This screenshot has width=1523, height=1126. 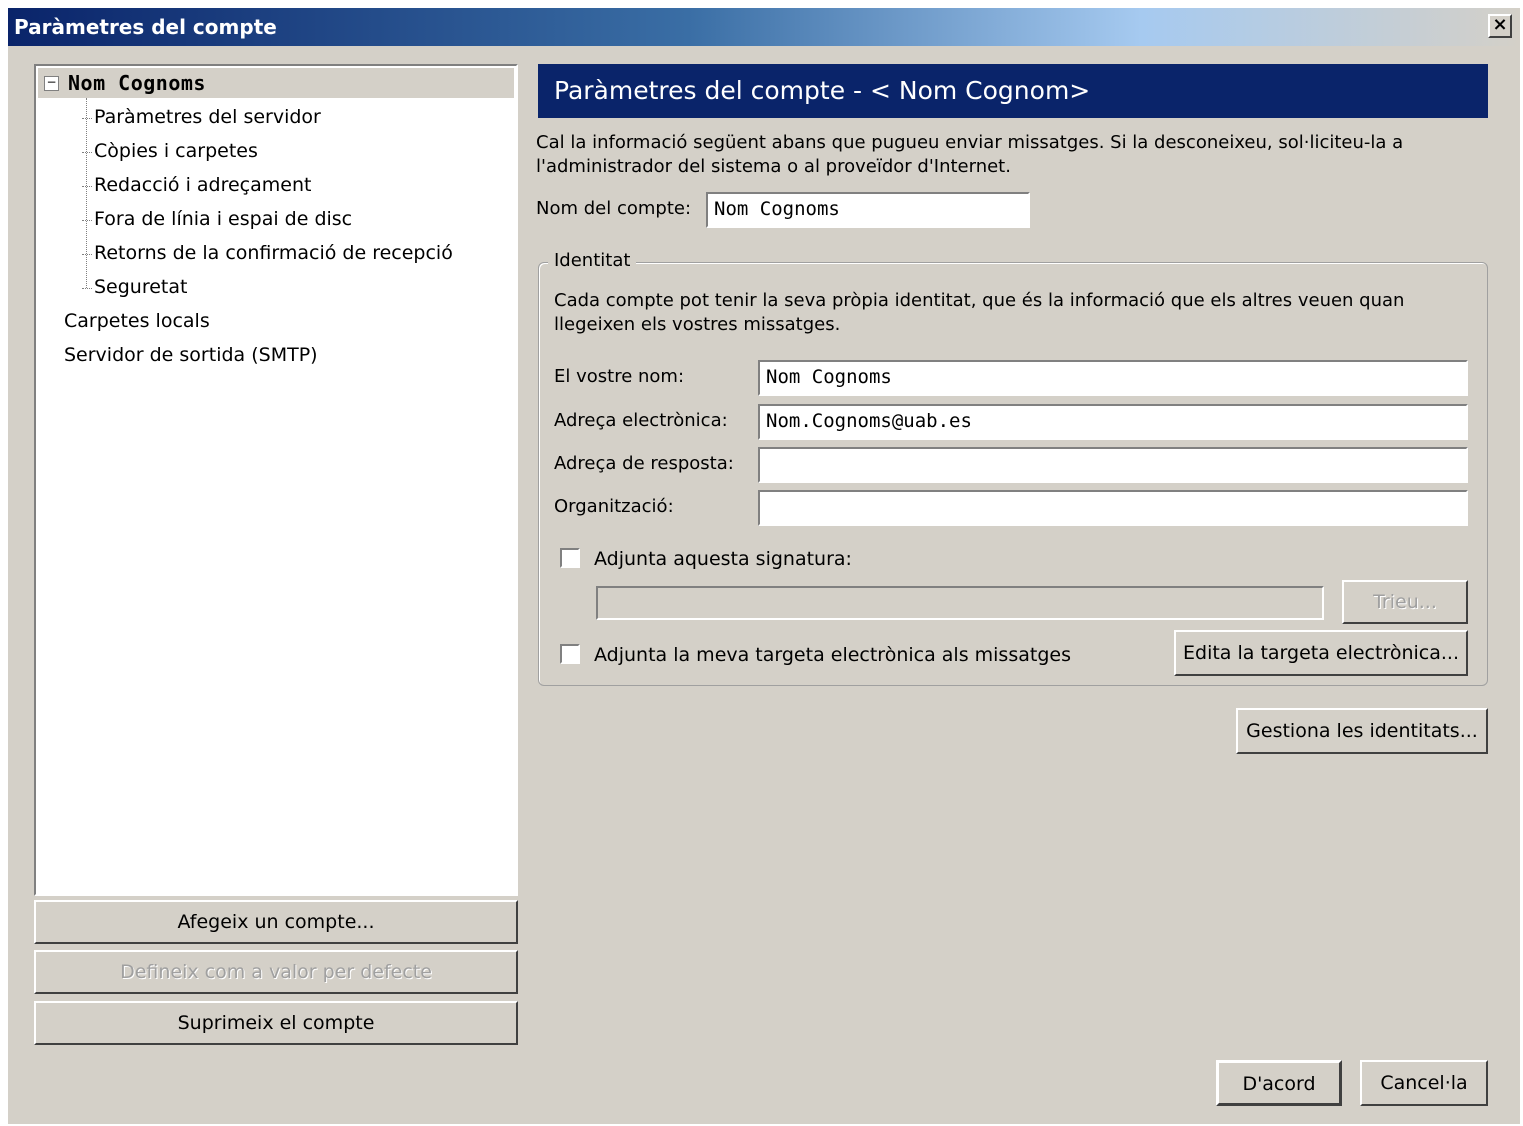 What do you see at coordinates (697, 324) in the screenshot?
I see `identity-desc-line2: llegeixen els vostres missatges.` at bounding box center [697, 324].